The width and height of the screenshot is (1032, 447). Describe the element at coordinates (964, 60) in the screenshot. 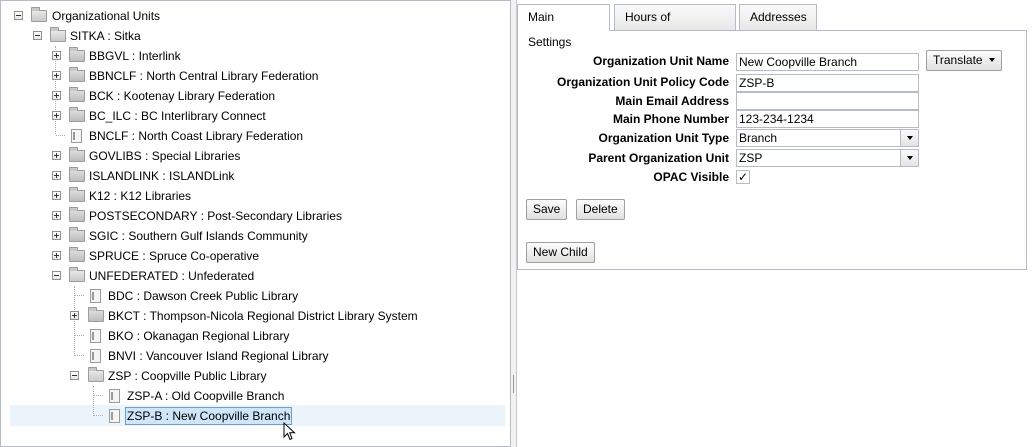

I see `translate-button: Translate` at that location.